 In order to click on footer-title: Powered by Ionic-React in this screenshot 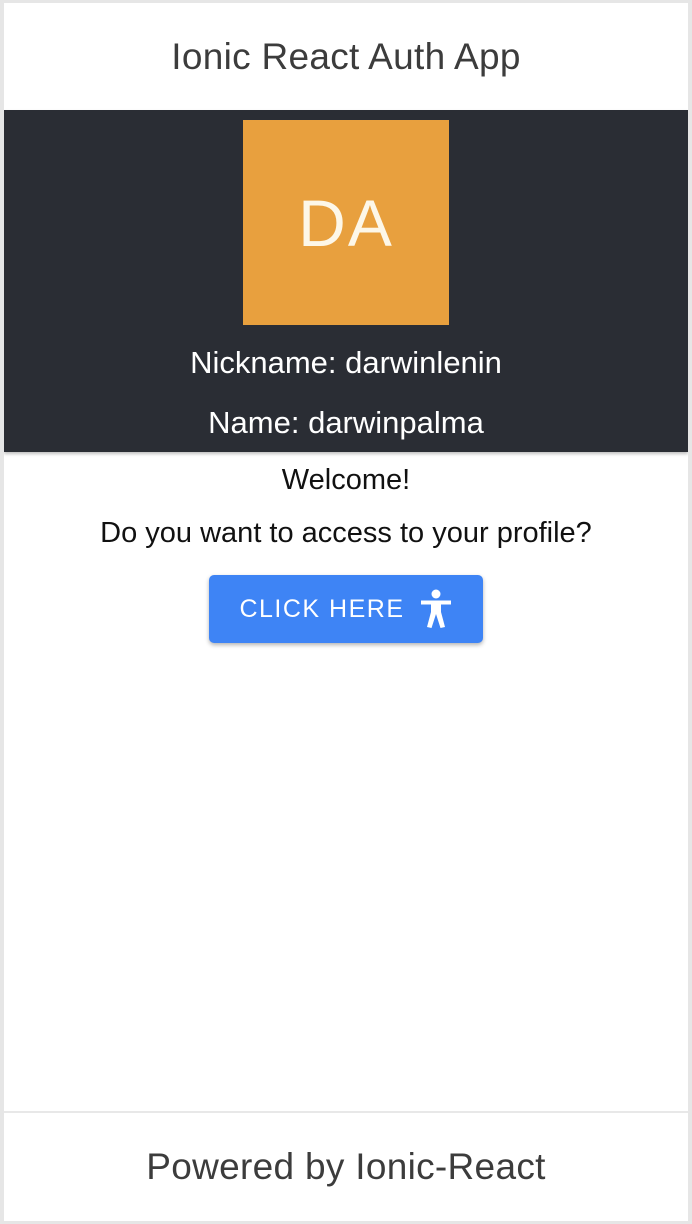, I will do `click(346, 1166)`.